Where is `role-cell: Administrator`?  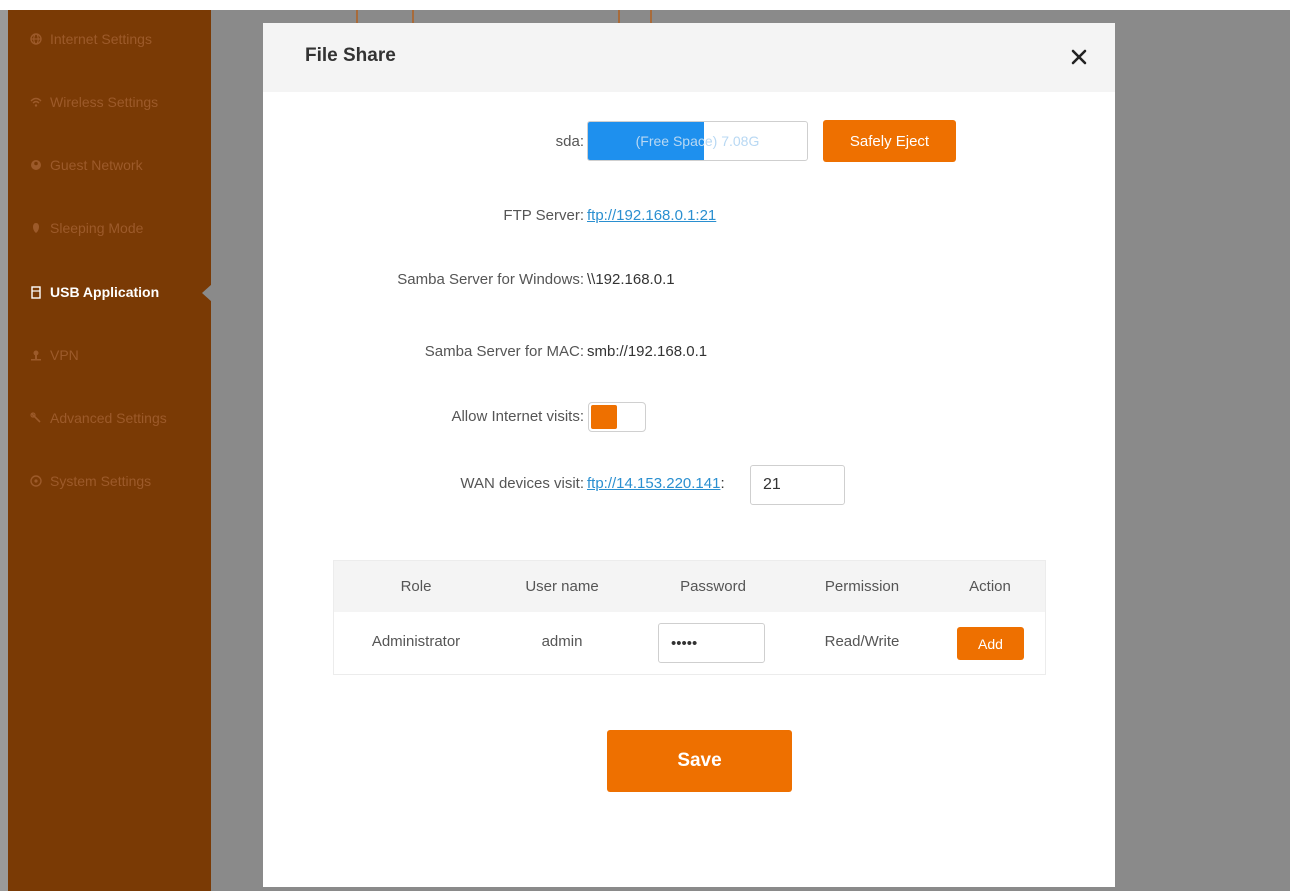 role-cell: Administrator is located at coordinates (416, 641).